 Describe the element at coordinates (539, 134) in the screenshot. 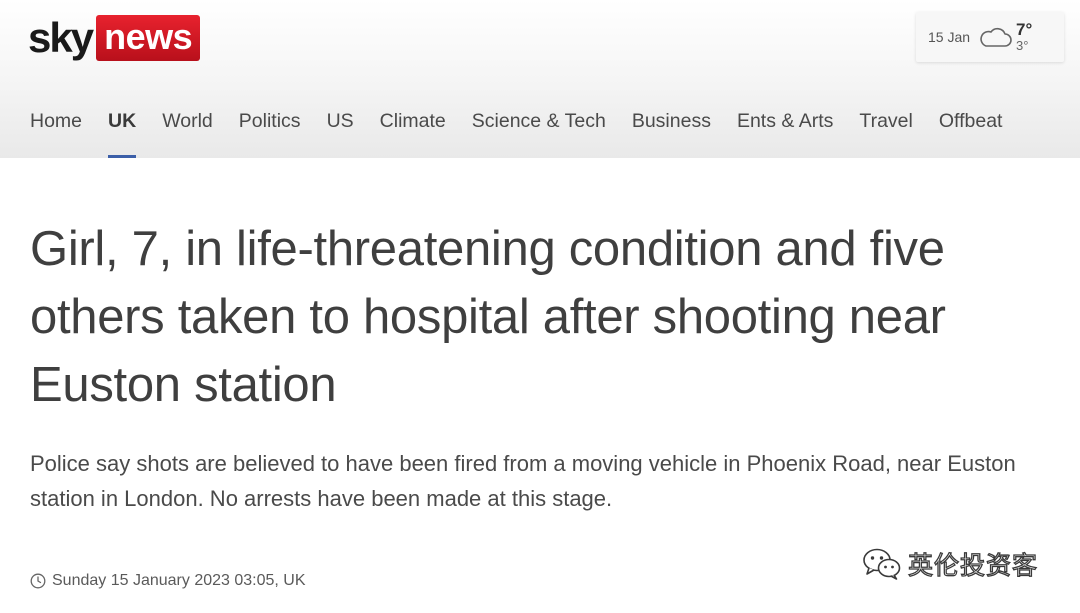

I see `nav-item-science-tech: Science & Tech` at that location.